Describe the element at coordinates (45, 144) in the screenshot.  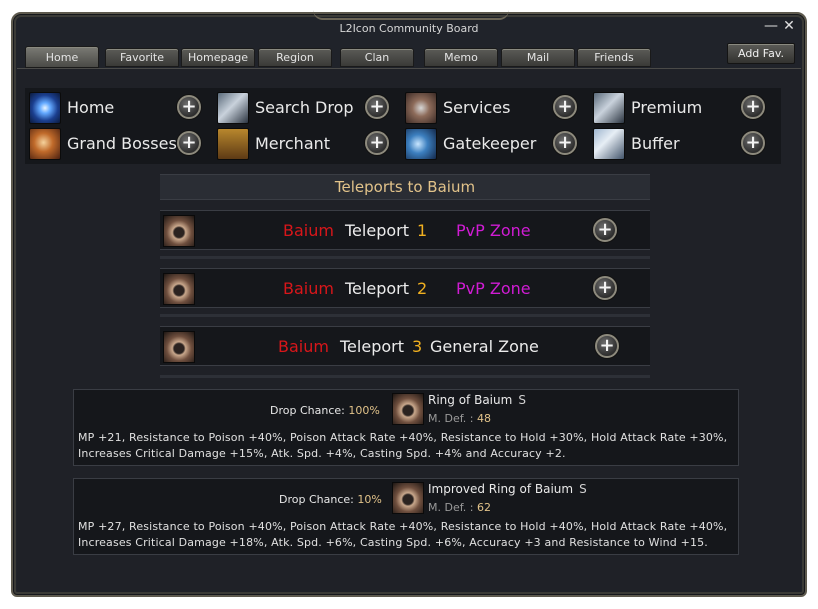
I see `grand-bosses-icon` at that location.